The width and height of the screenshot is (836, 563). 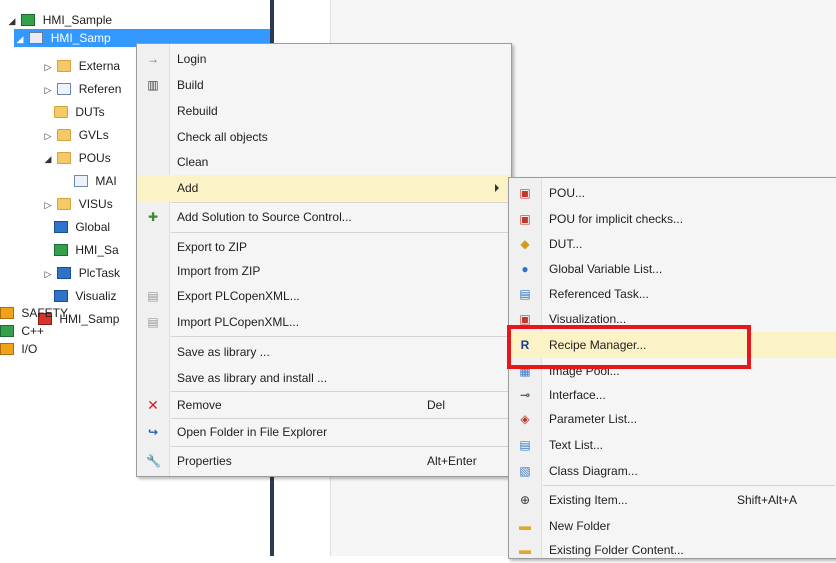 What do you see at coordinates (324, 85) in the screenshot?
I see `menu-item-build: ▥ Build` at bounding box center [324, 85].